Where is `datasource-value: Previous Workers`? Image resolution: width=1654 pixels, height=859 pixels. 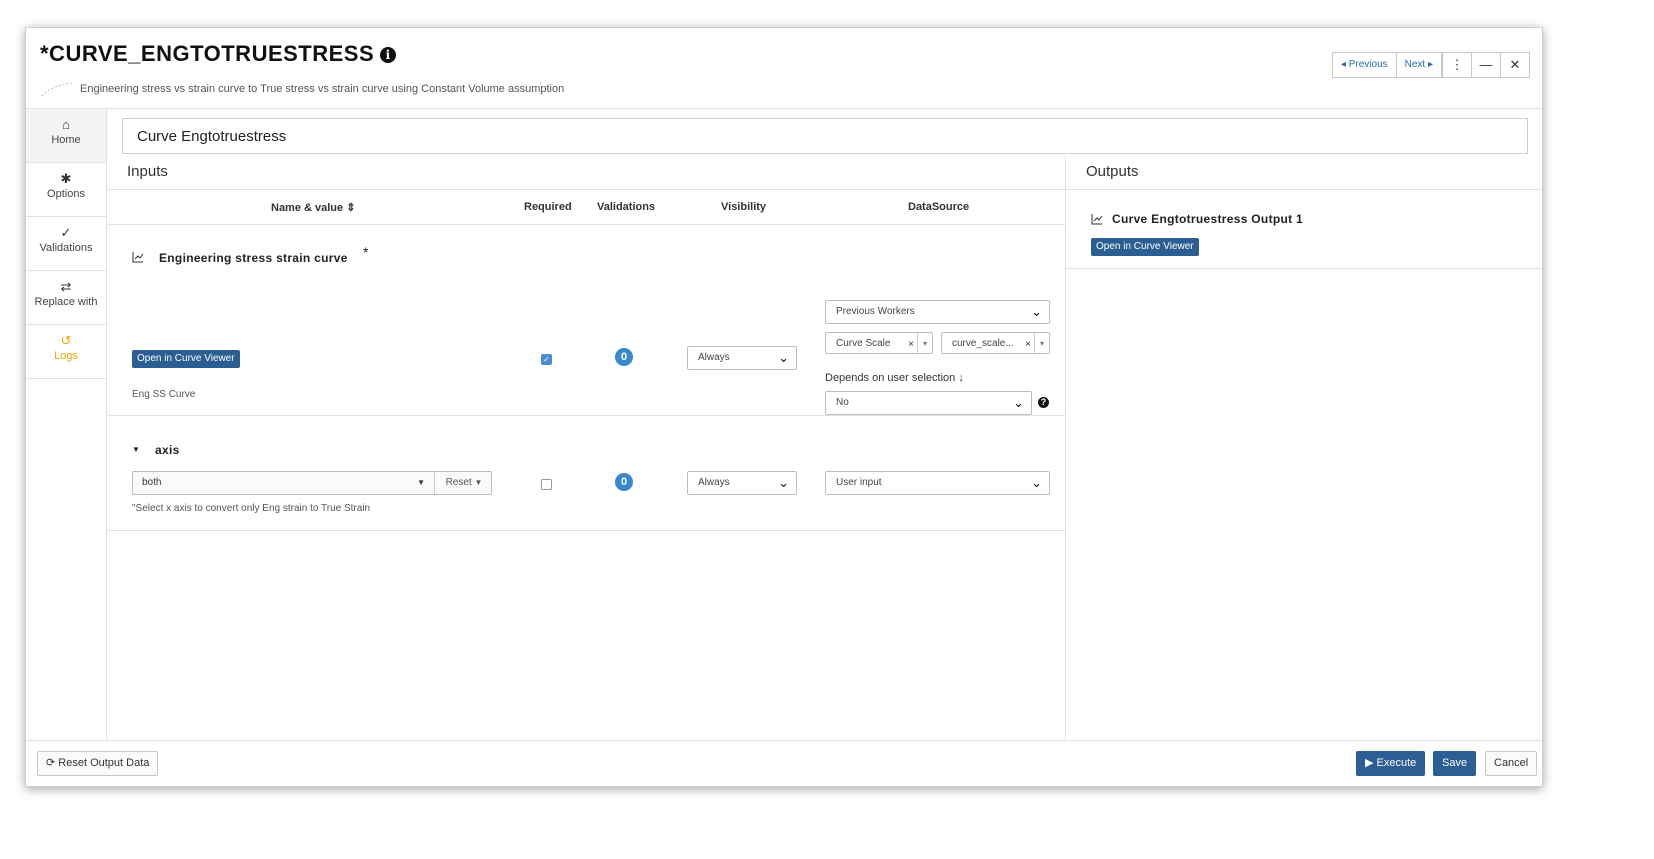 datasource-value: Previous Workers is located at coordinates (875, 311).